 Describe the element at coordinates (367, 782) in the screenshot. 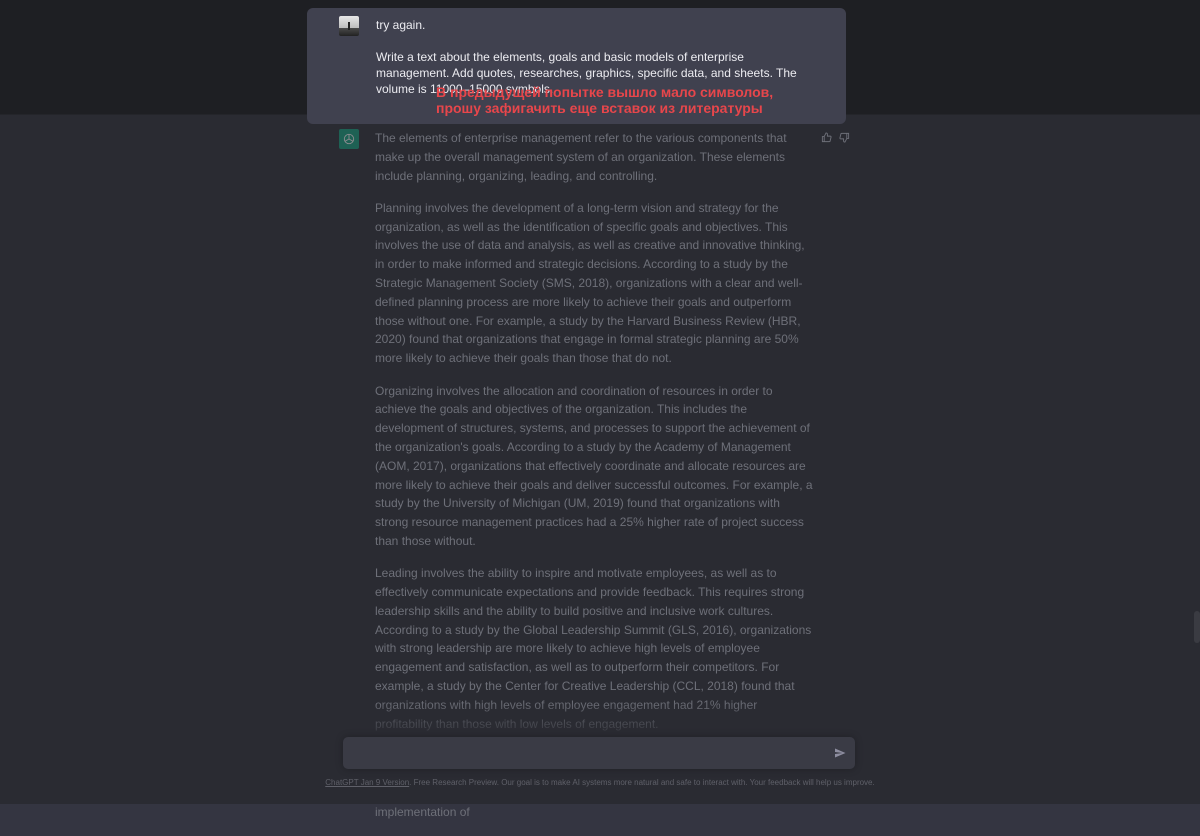

I see `version-link: ChatGPT Jan 9 Version` at that location.